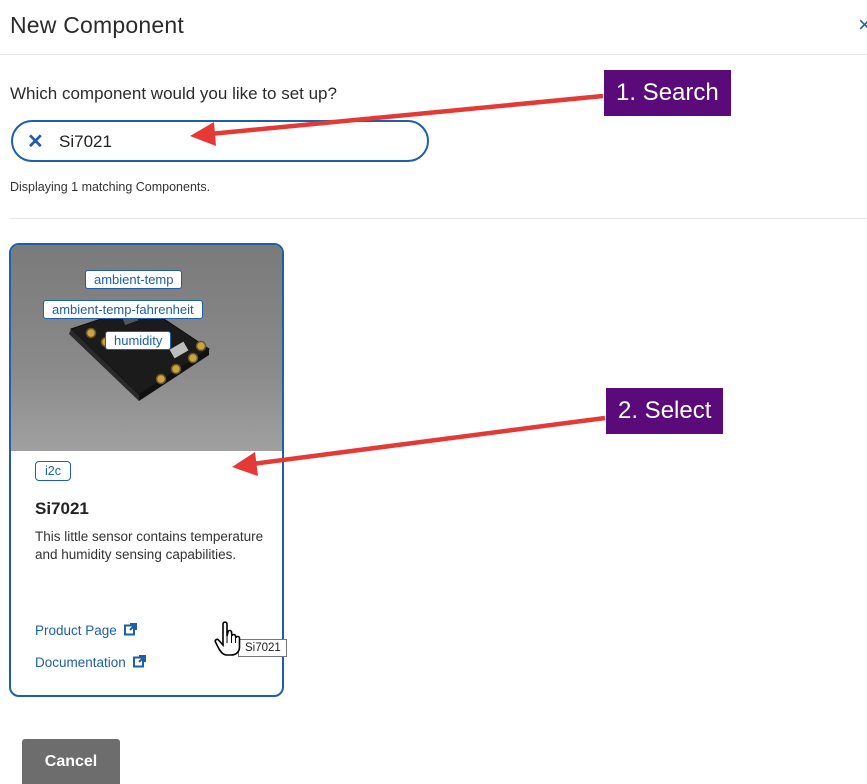 This screenshot has width=867, height=784. Describe the element at coordinates (97, 25) in the screenshot. I see `dialog-title: New Component` at that location.